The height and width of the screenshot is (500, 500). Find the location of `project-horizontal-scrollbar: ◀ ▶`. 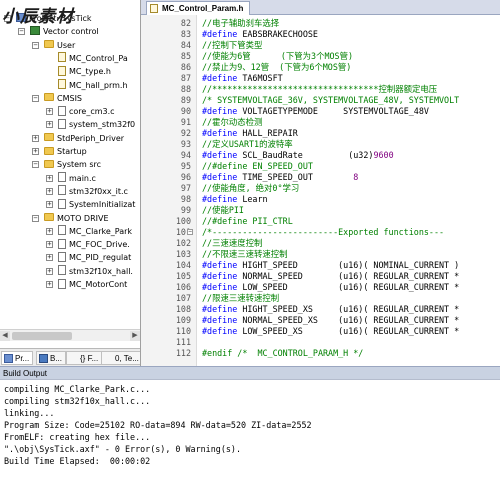

project-horizontal-scrollbar: ◀ ▶ is located at coordinates (70, 335).